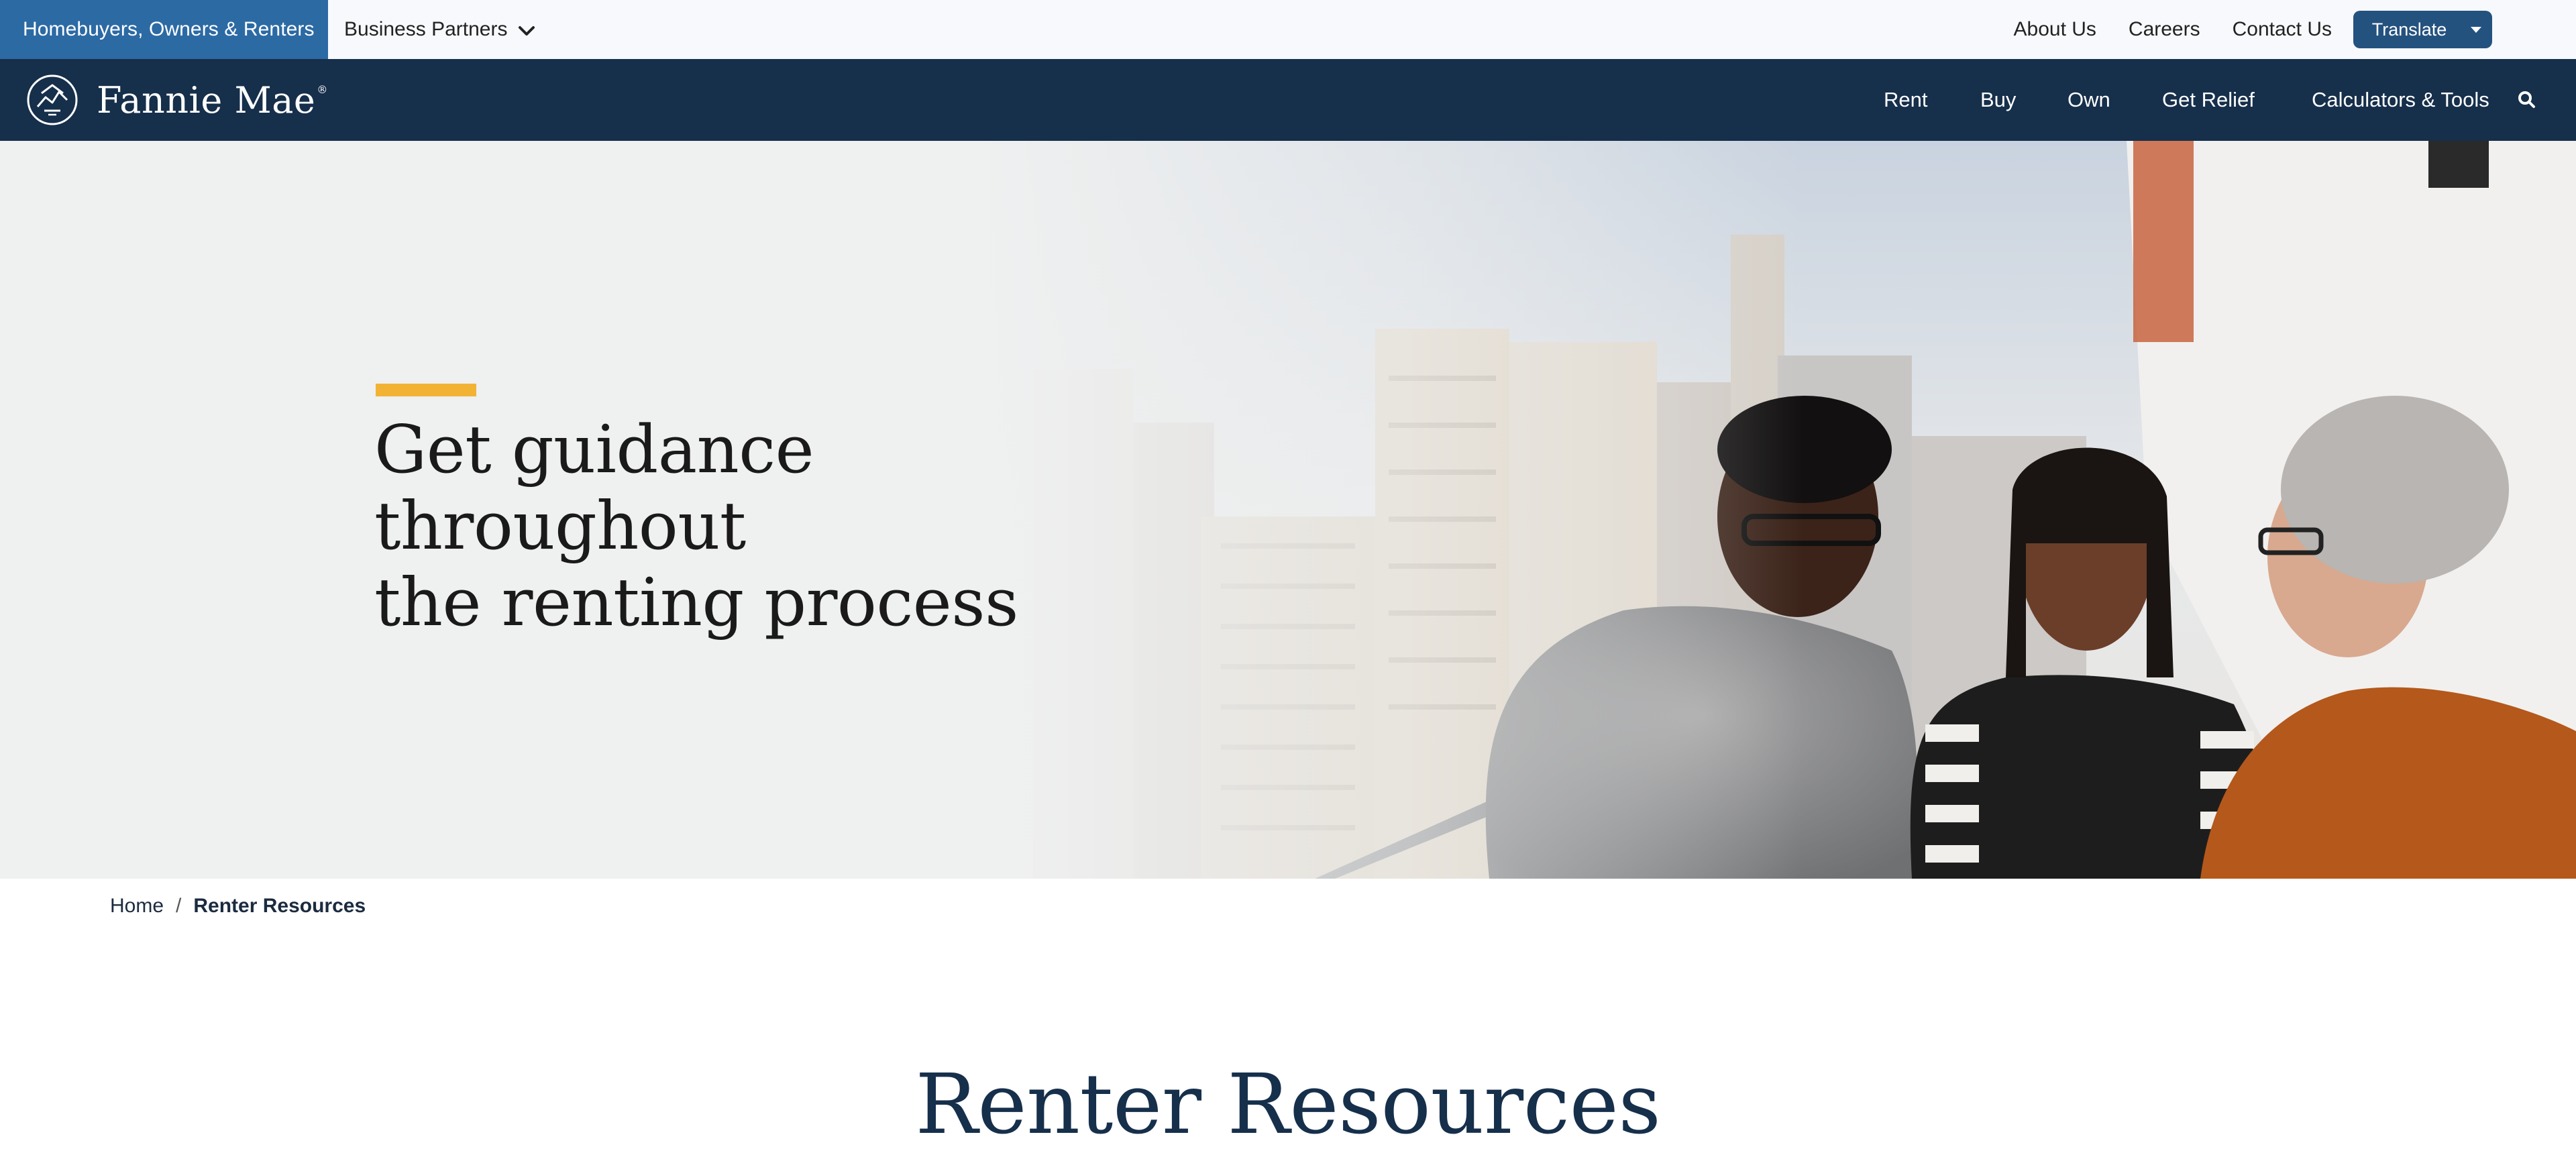 Image resolution: width=2576 pixels, height=1155 pixels. I want to click on about-us-link: About Us, so click(2055, 30).